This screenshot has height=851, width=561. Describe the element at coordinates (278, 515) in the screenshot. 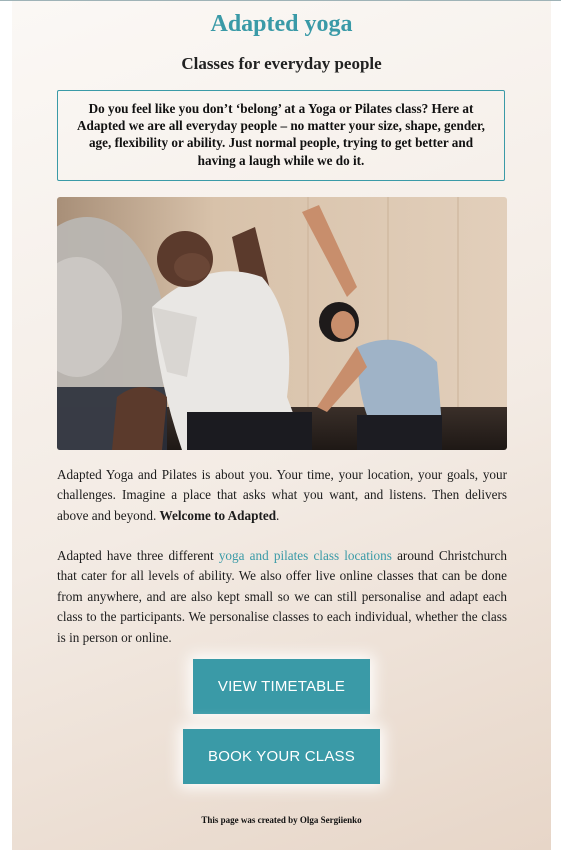

I see `intro-paragraph-end: .` at that location.